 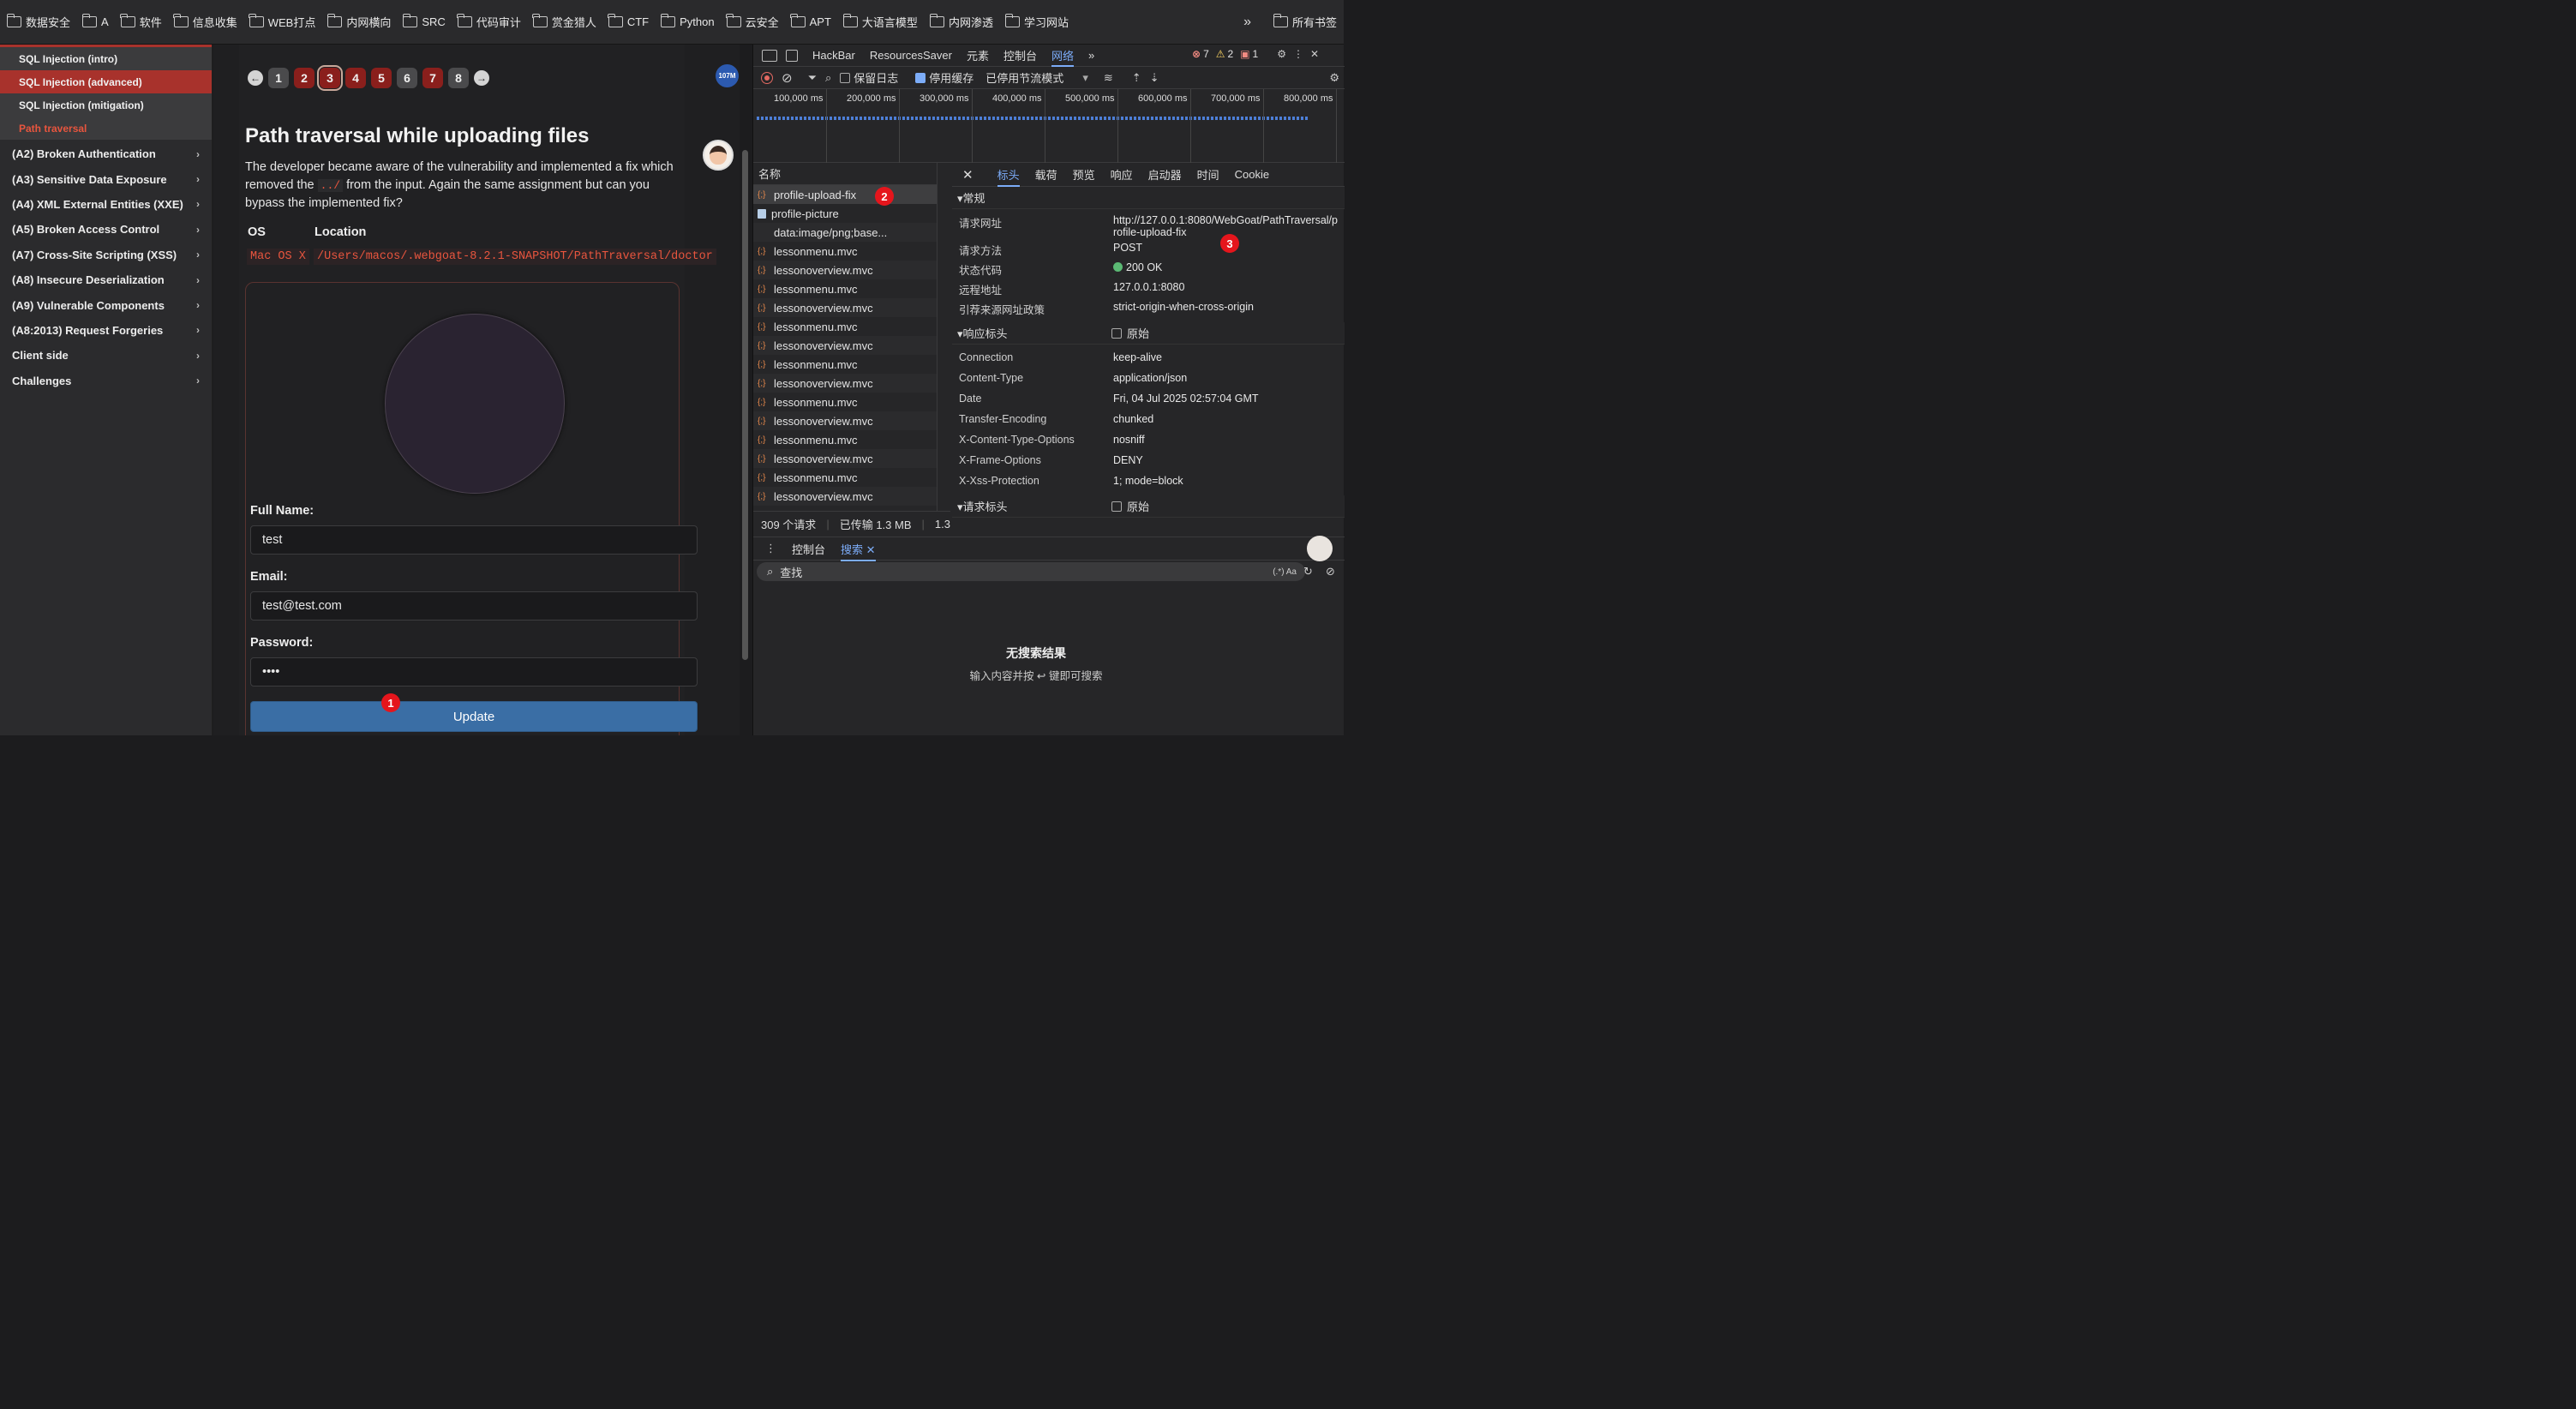 What do you see at coordinates (1008, 176) in the screenshot?
I see `detail-tab: 标头` at bounding box center [1008, 176].